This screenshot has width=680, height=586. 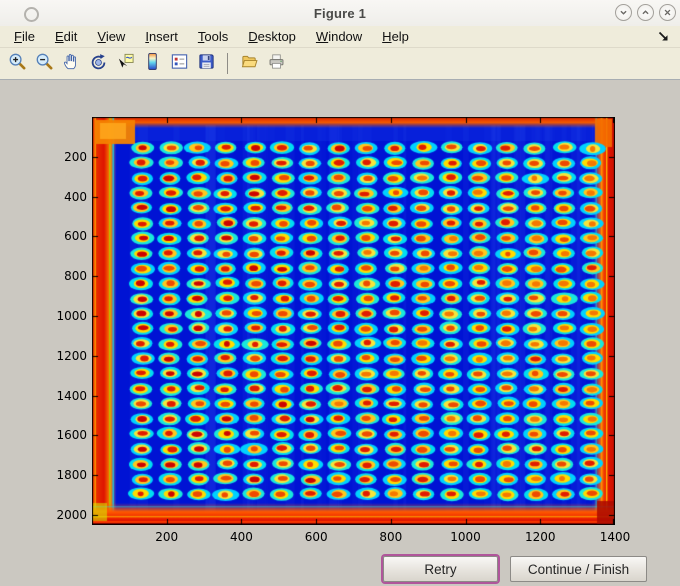 I want to click on title-bar: Figure 1, so click(x=340, y=13).